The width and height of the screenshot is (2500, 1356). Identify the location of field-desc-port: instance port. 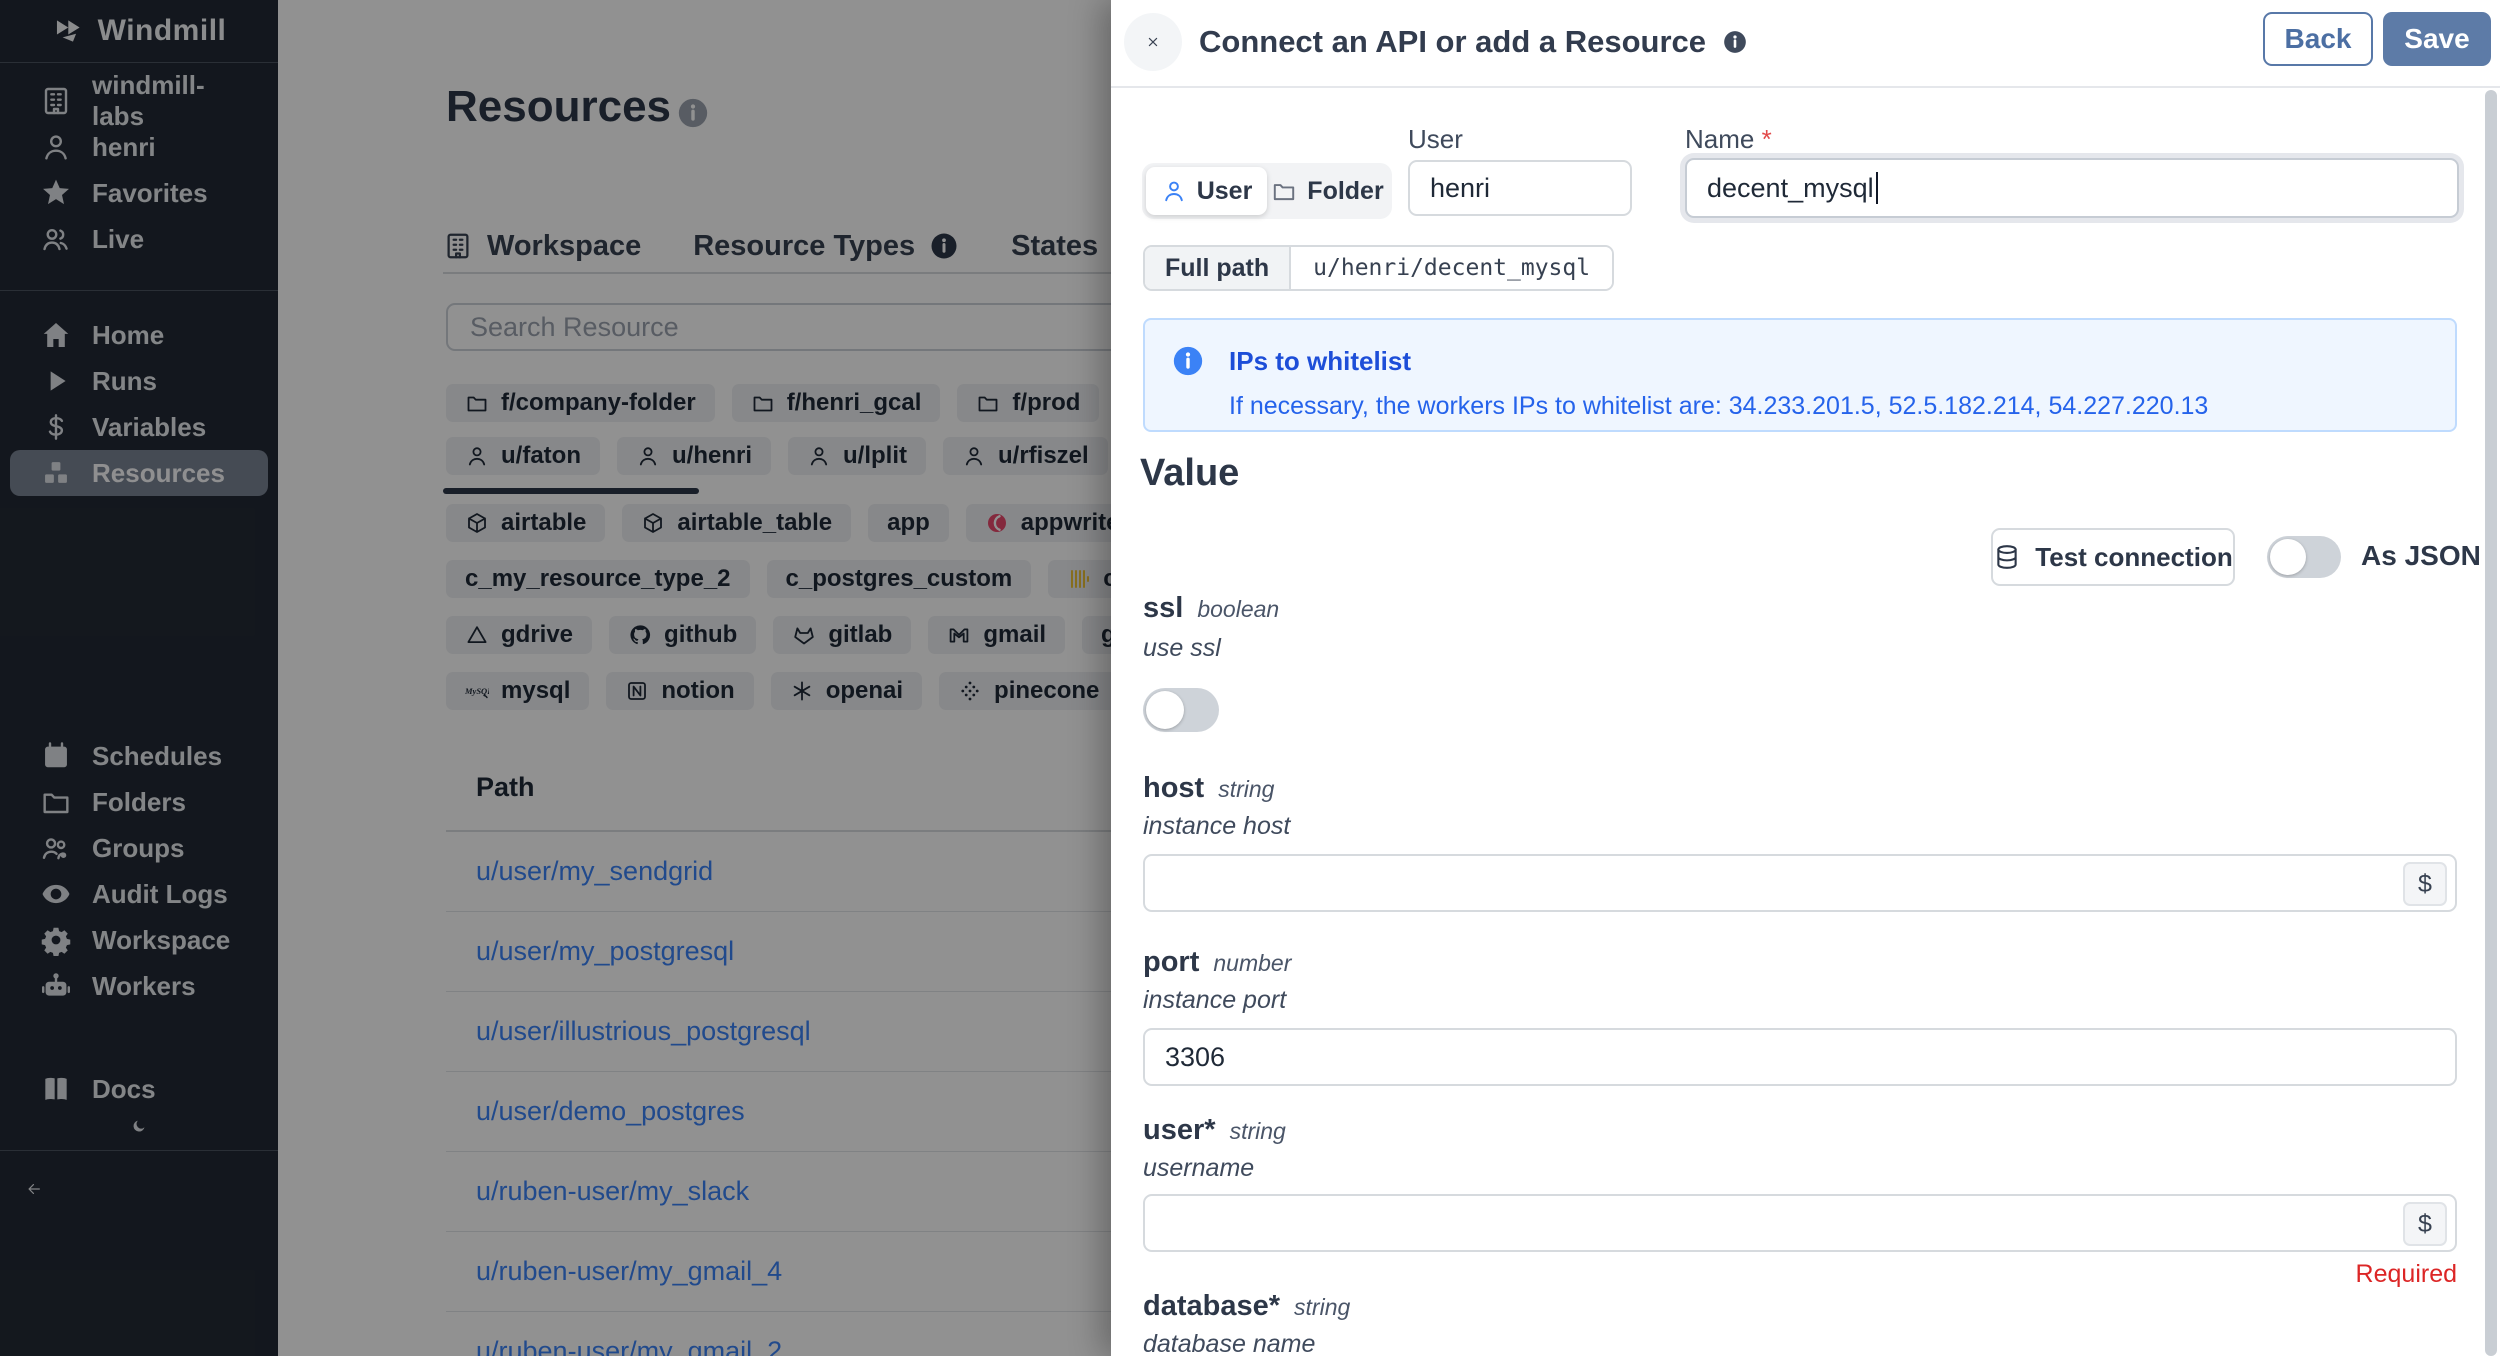
(1215, 1000).